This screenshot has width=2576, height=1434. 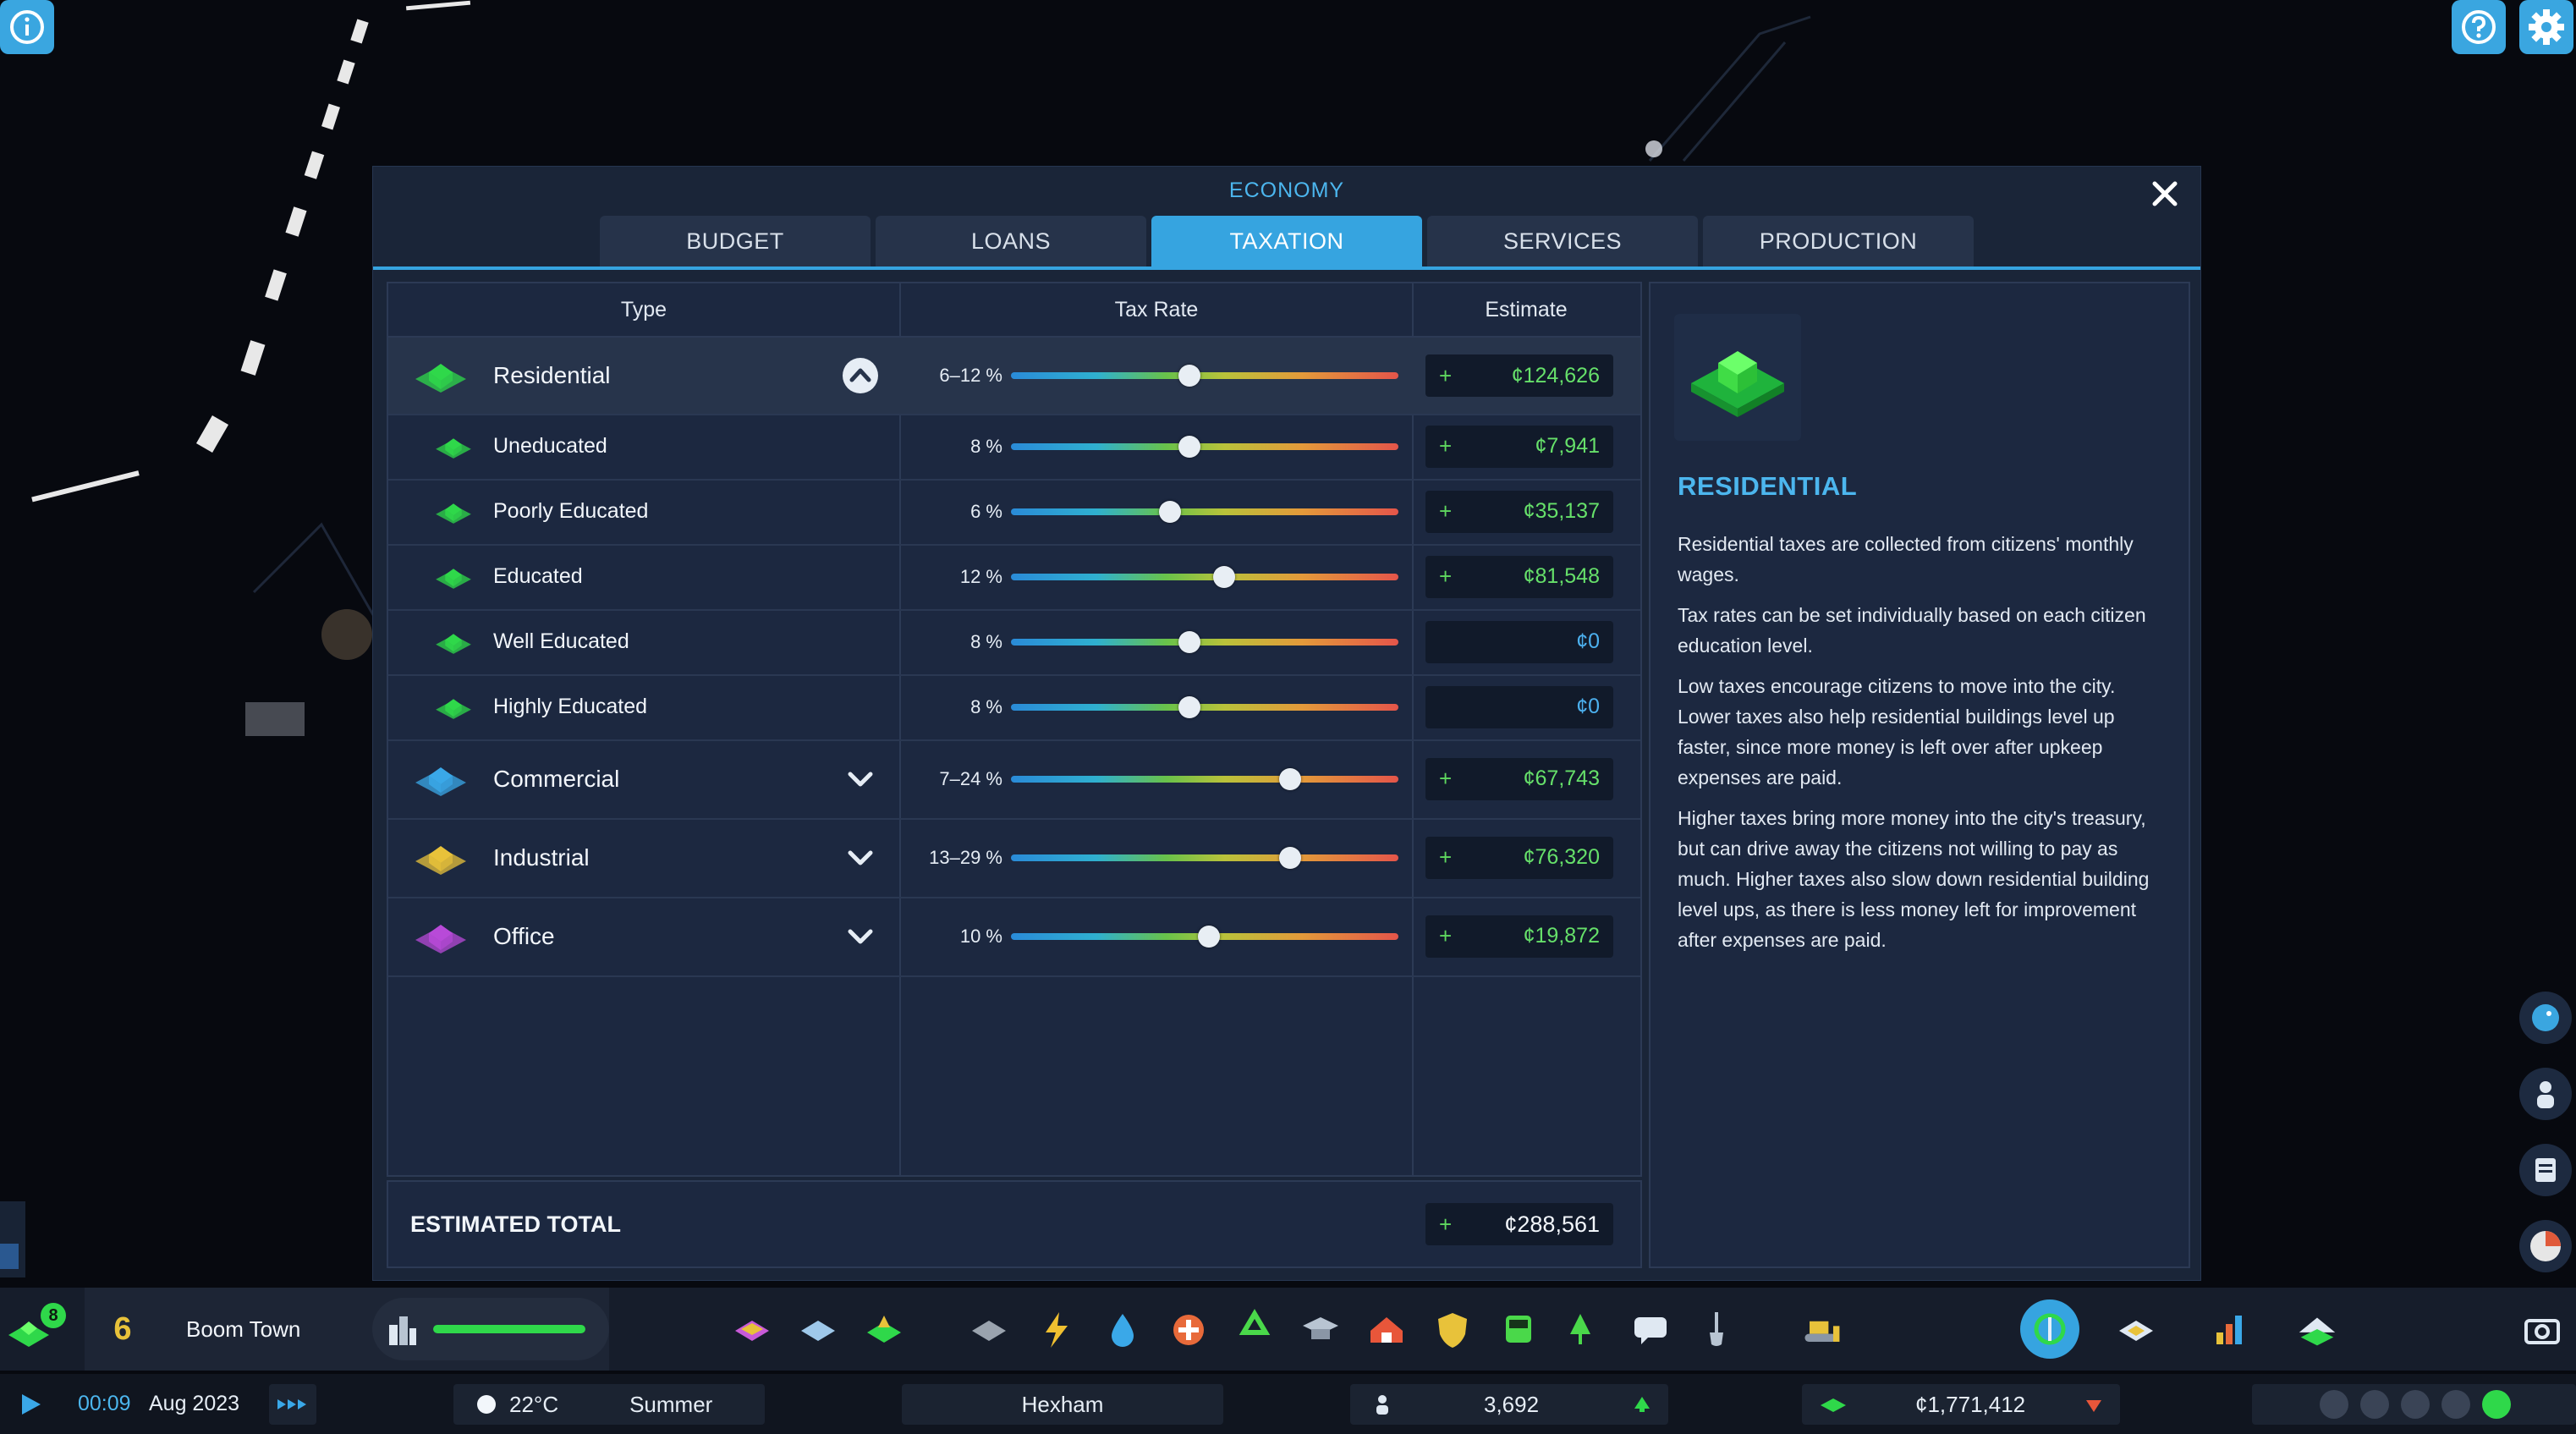 What do you see at coordinates (2049, 1329) in the screenshot?
I see `economy-button` at bounding box center [2049, 1329].